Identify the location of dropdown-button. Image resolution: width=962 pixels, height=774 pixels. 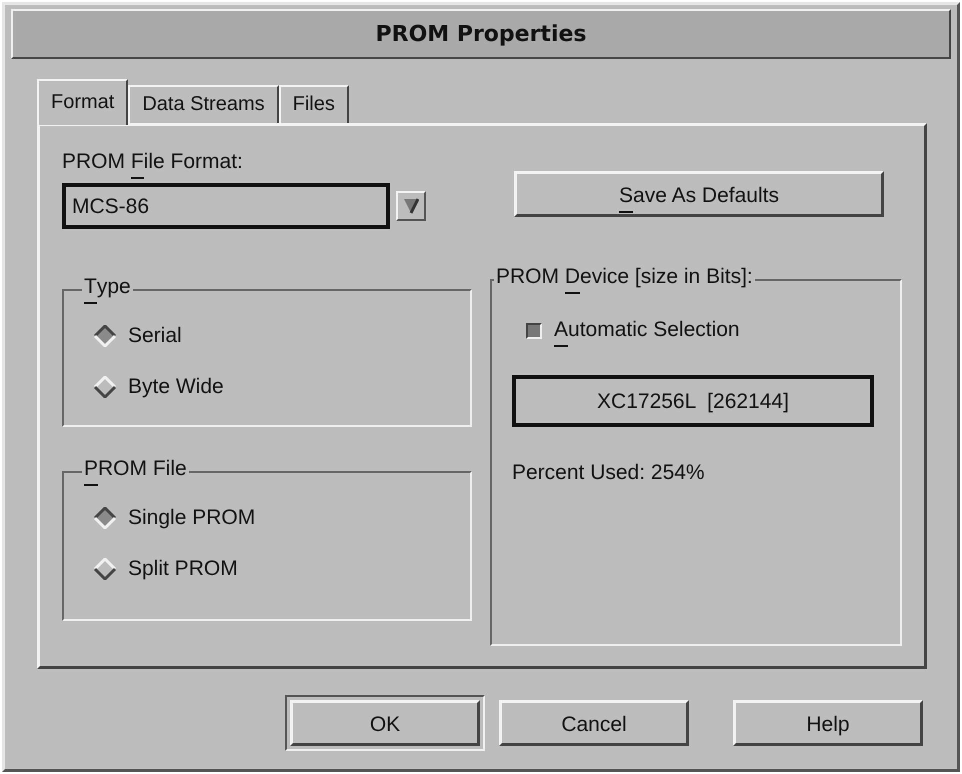
(411, 206).